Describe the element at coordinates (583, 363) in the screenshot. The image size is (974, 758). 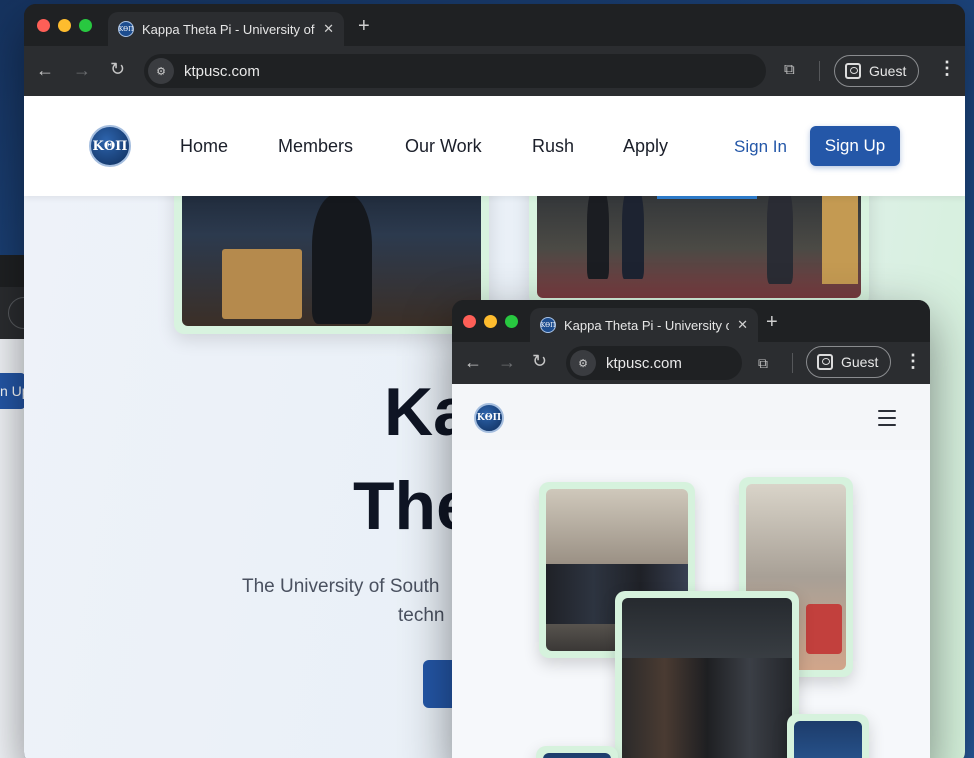
I see `mobile-site-settings-icon: ⚙` at that location.